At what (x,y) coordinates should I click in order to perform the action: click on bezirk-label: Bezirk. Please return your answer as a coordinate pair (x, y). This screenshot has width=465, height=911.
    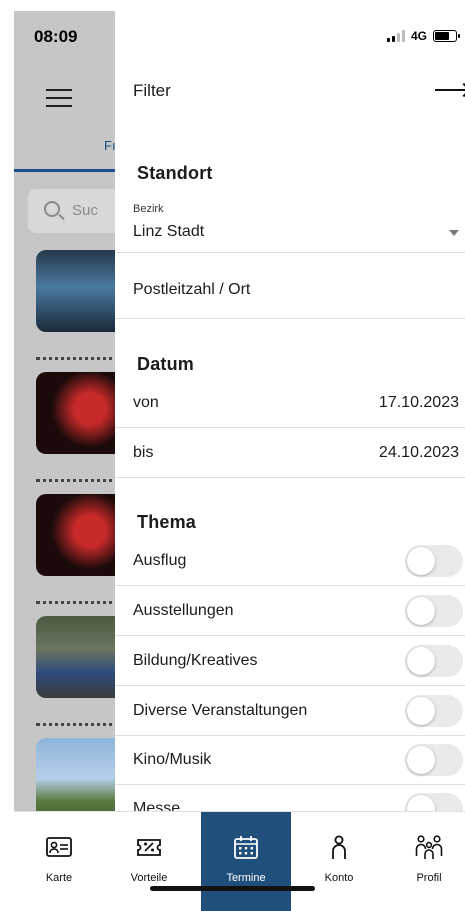
    Looking at the image, I should click on (148, 209).